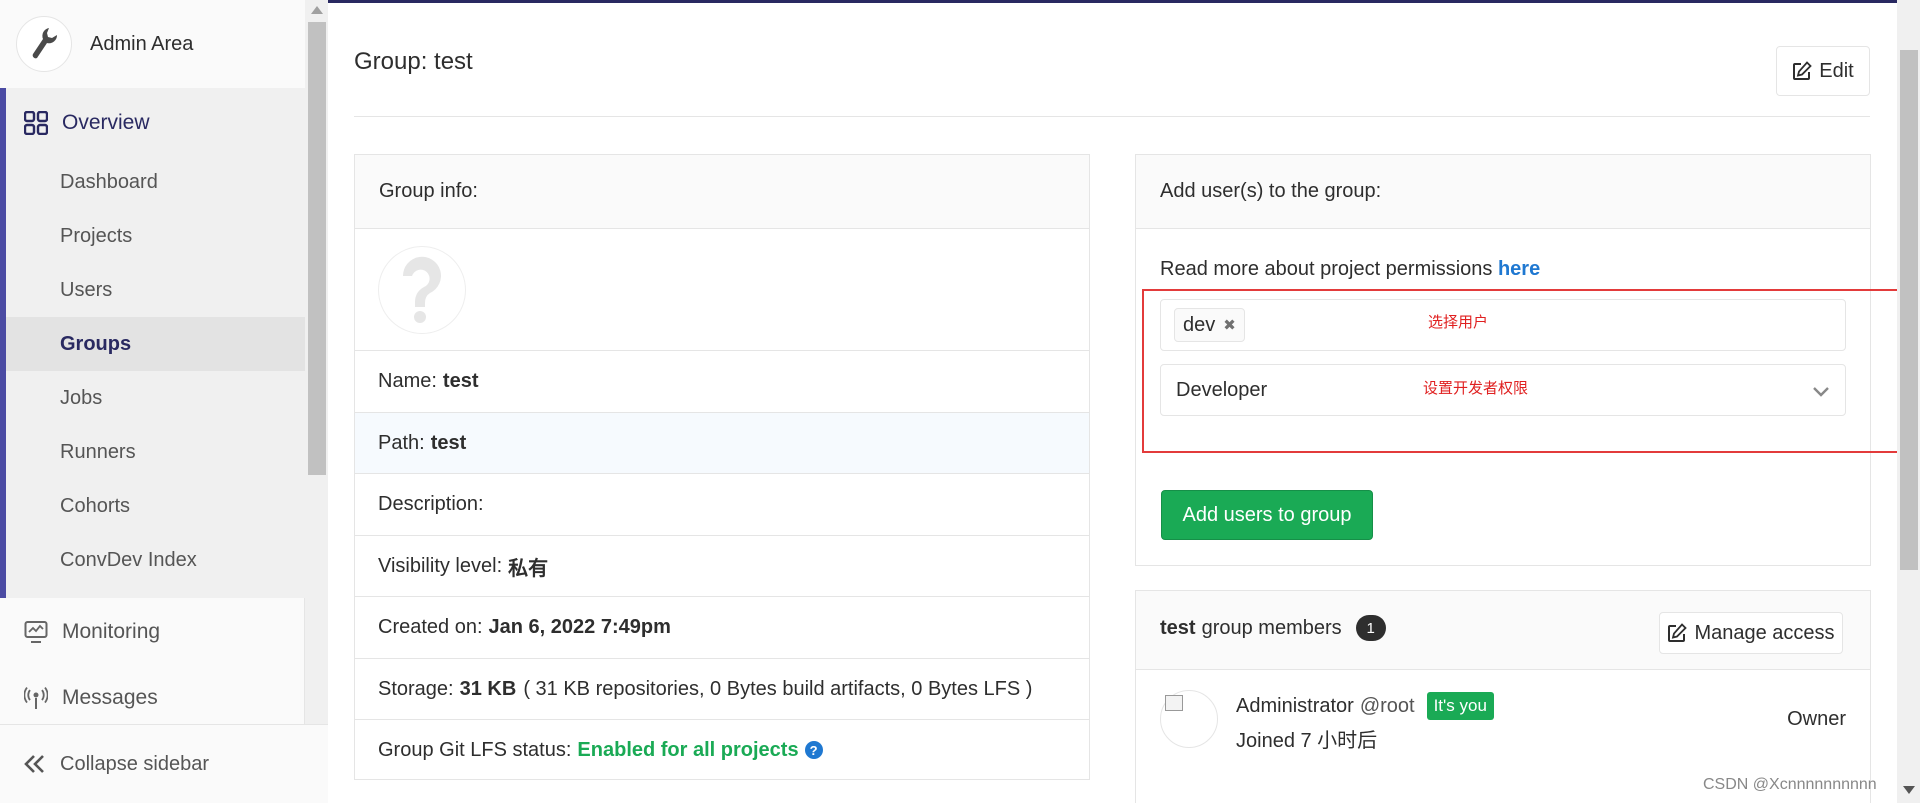 This screenshot has height=803, width=1920. What do you see at coordinates (36, 697) in the screenshot?
I see `messages-icon` at bounding box center [36, 697].